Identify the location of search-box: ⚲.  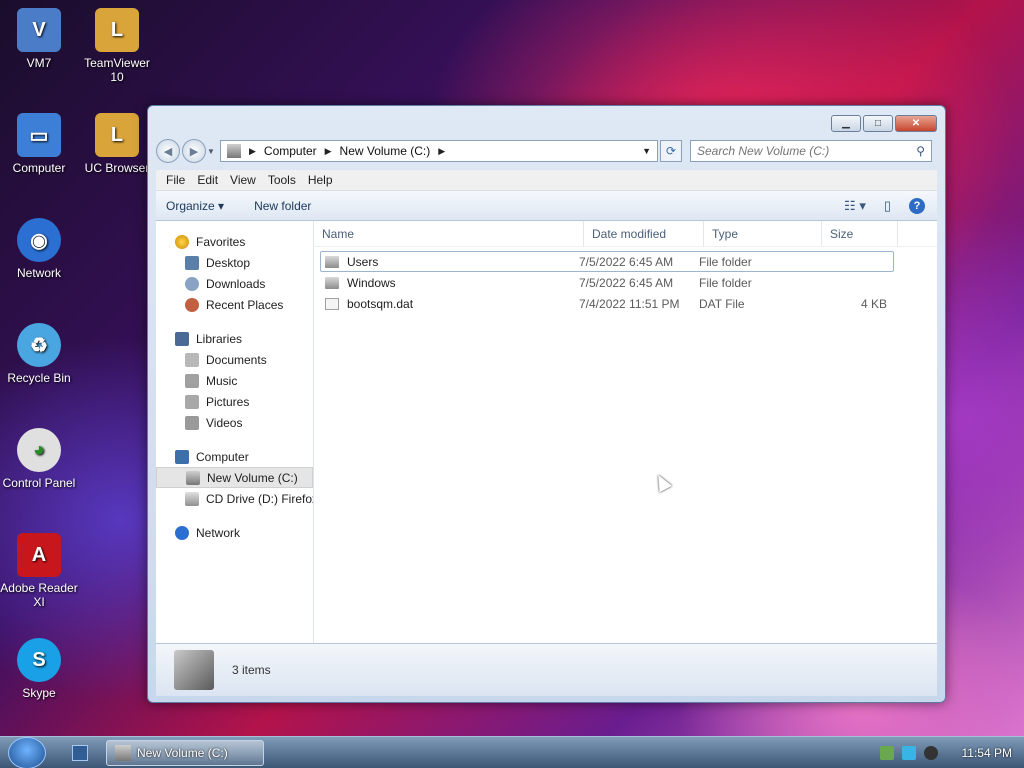
(811, 151).